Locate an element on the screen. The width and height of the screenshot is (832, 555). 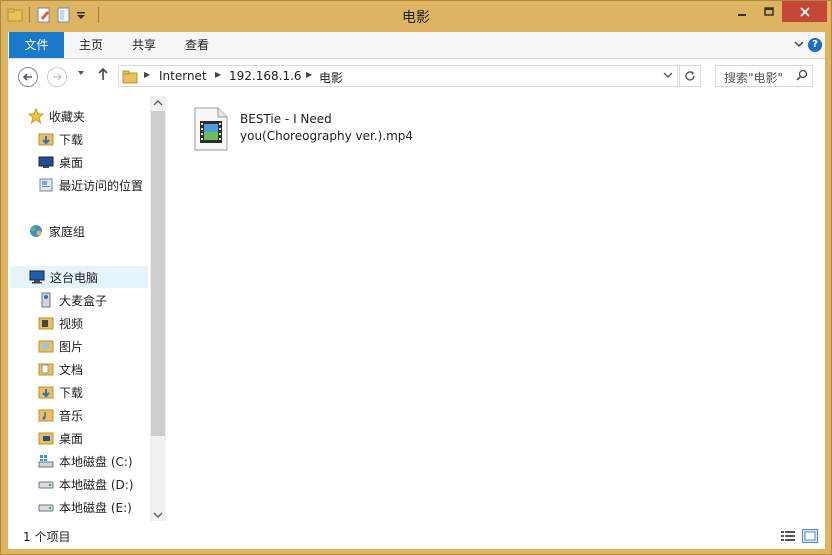
tab-view: 查看 is located at coordinates (197, 45).